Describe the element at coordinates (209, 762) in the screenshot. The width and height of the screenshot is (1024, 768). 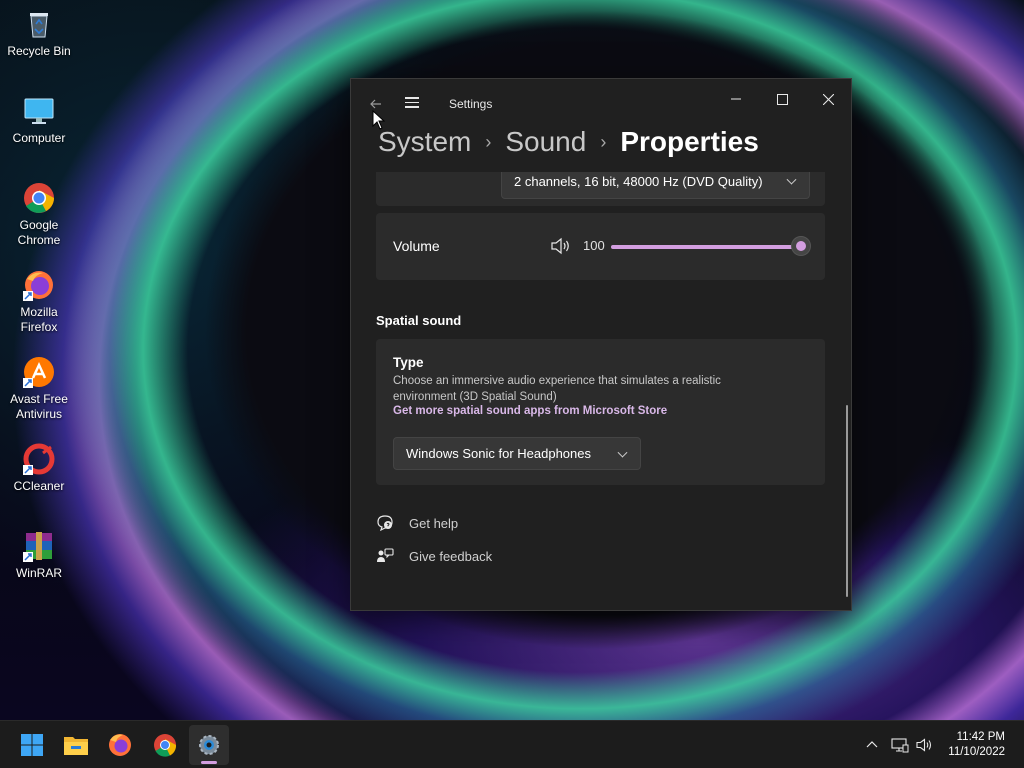
I see `active-app-indicator` at that location.